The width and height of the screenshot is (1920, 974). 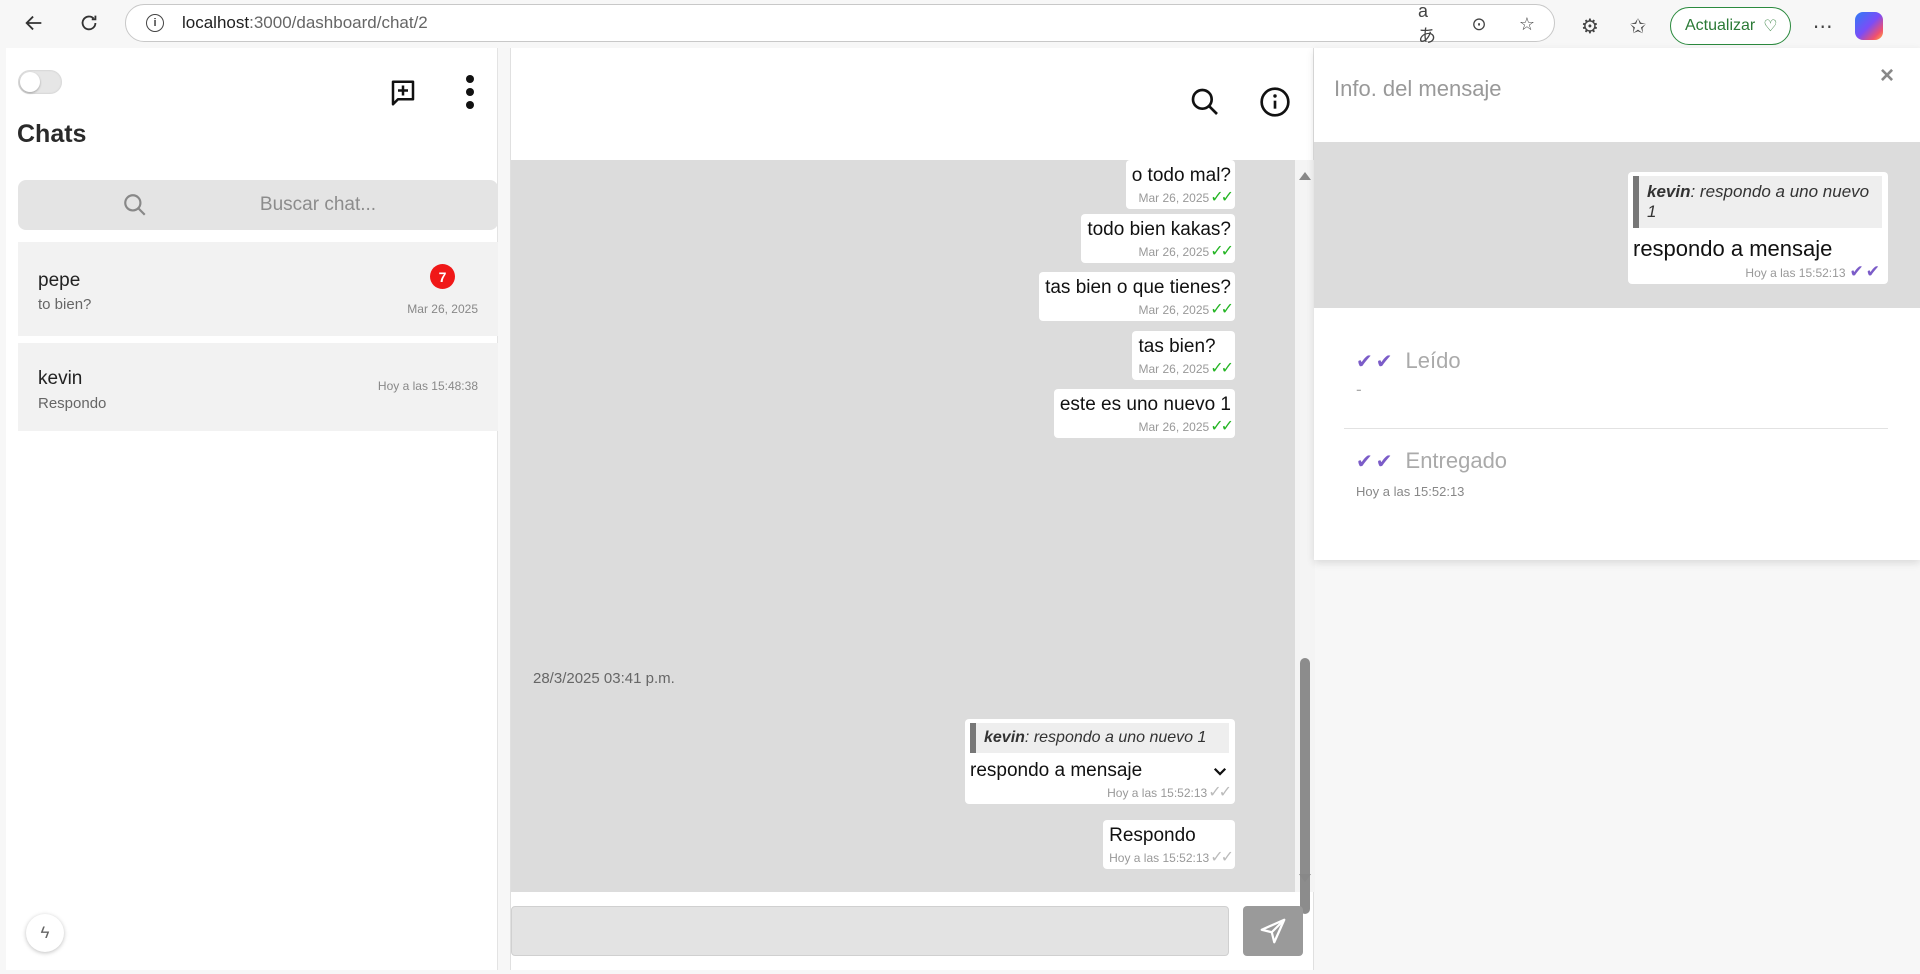 What do you see at coordinates (1638, 26) in the screenshot?
I see `favorites-icon: ✩` at bounding box center [1638, 26].